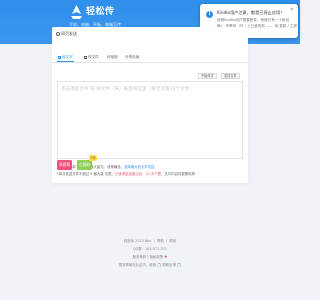  Describe the element at coordinates (253, 20) in the screenshot. I see `popup-line: 使用Kindle用户需要登录，快速已有一个新设` at that location.